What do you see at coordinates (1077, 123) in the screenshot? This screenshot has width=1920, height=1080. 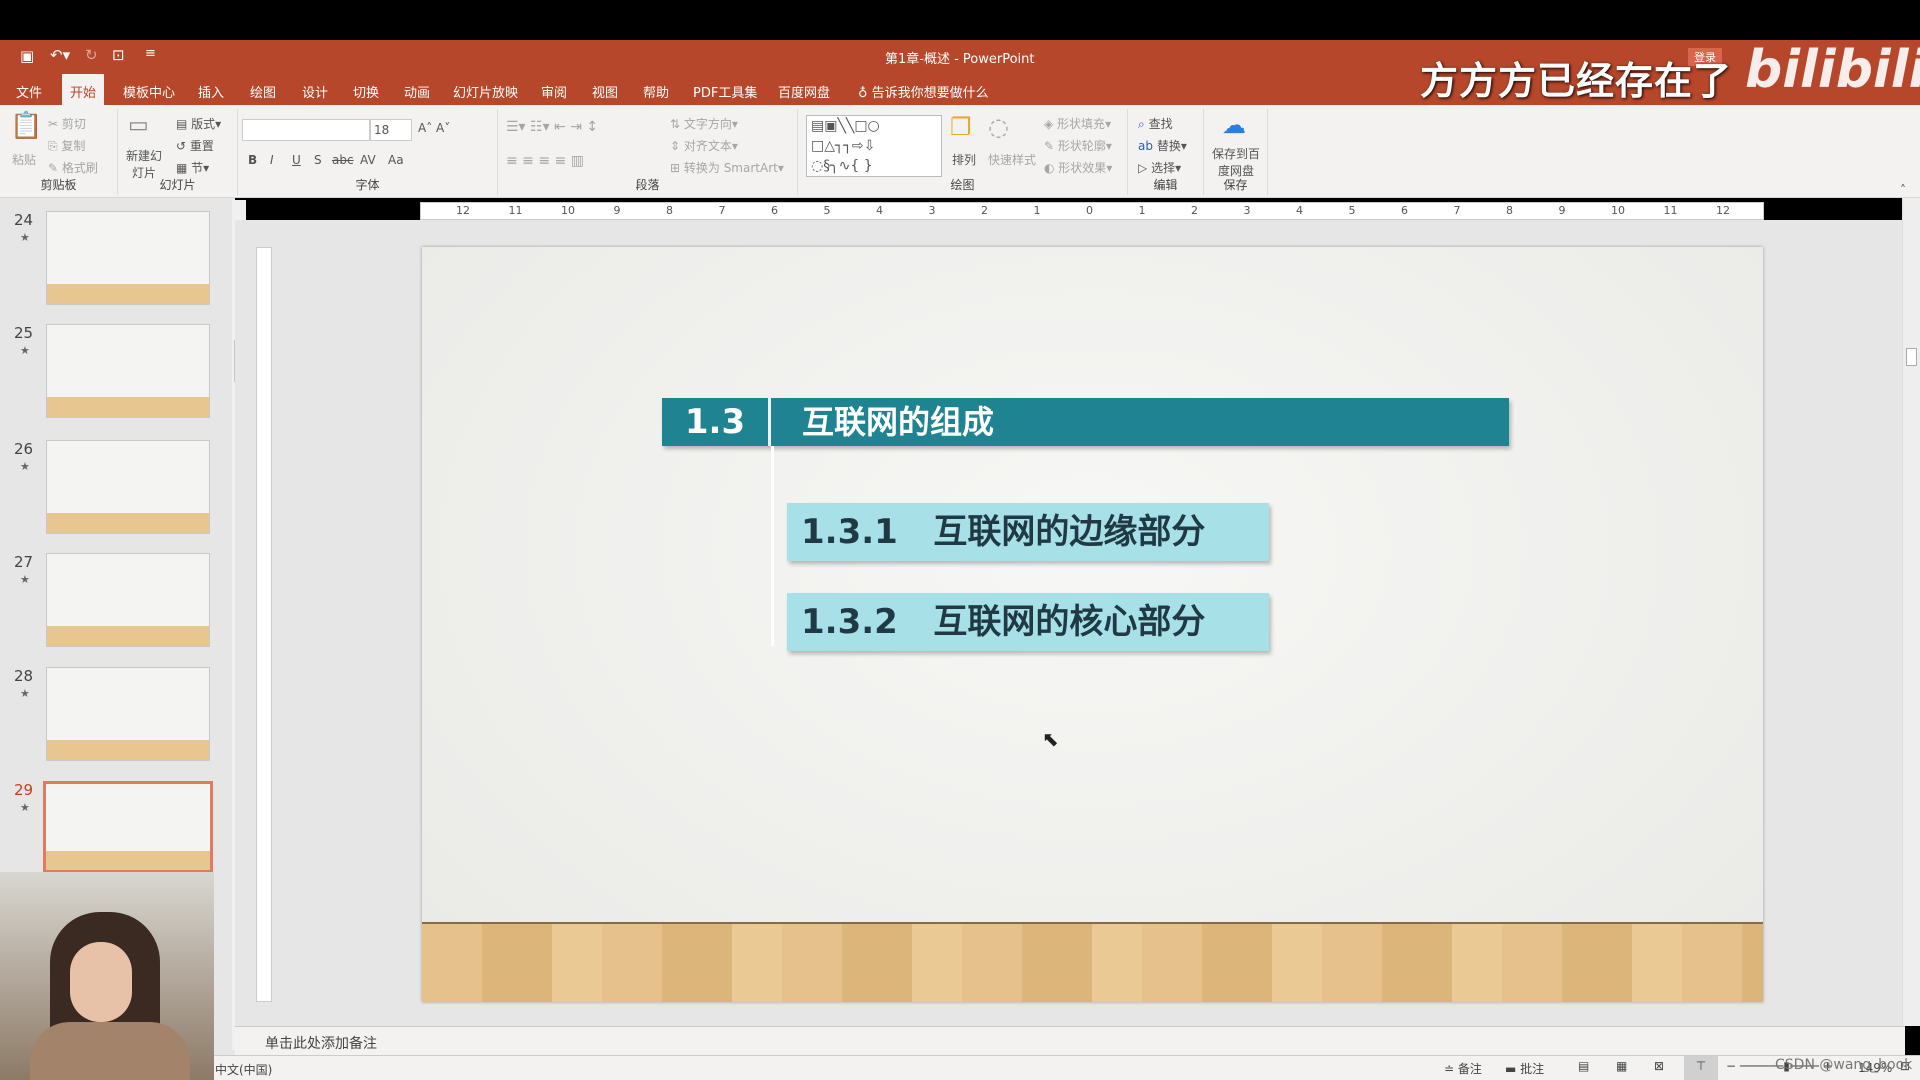 I see `shape-fill-button: ◈ 形状填充▾` at bounding box center [1077, 123].